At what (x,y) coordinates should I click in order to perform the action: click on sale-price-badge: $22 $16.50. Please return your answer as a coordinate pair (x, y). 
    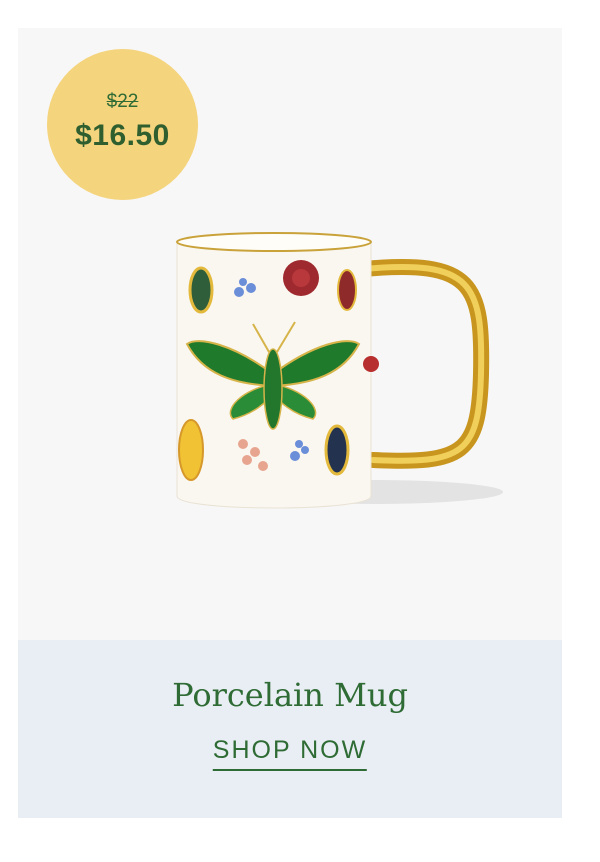
    Looking at the image, I should click on (122, 124).